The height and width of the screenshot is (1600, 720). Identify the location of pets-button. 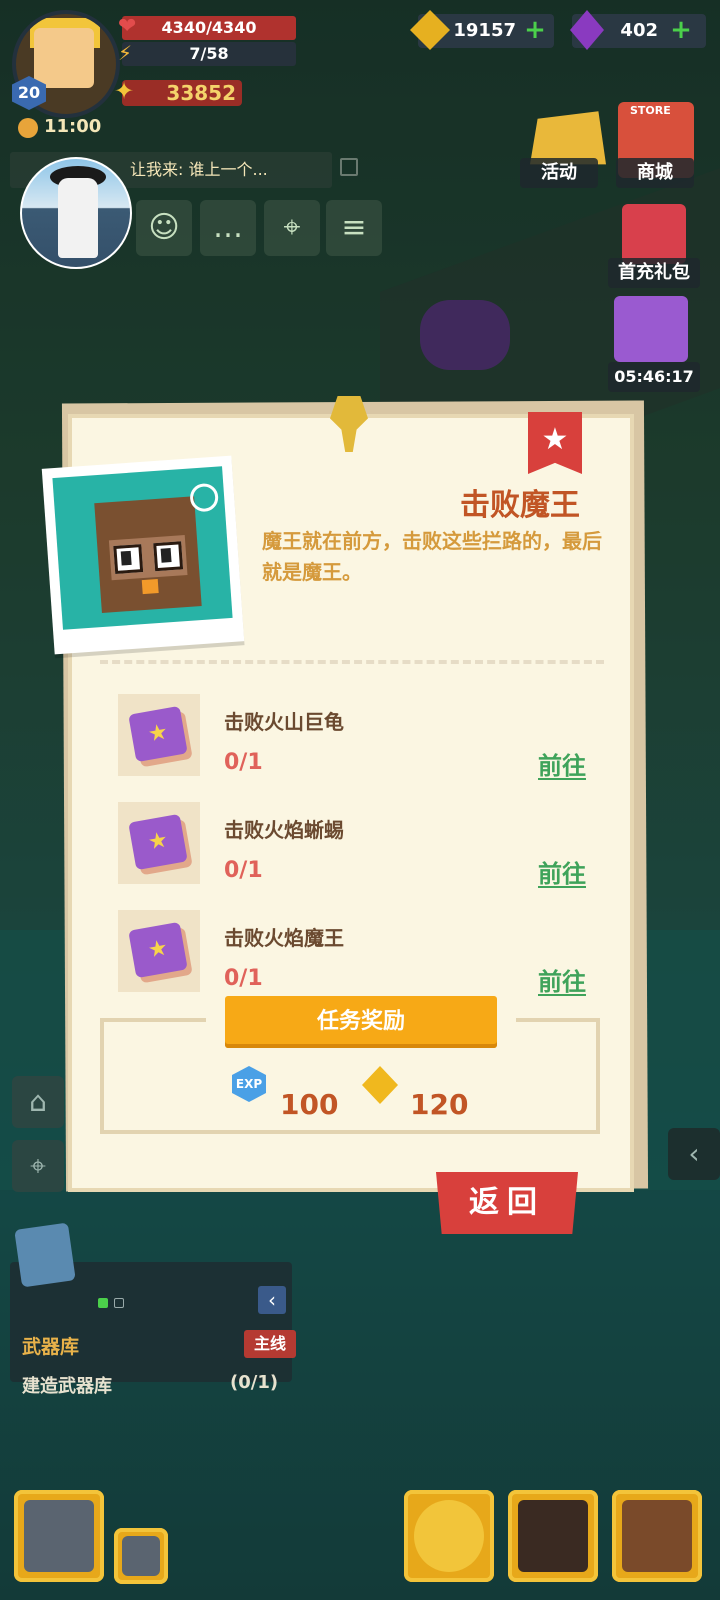
(553, 1536).